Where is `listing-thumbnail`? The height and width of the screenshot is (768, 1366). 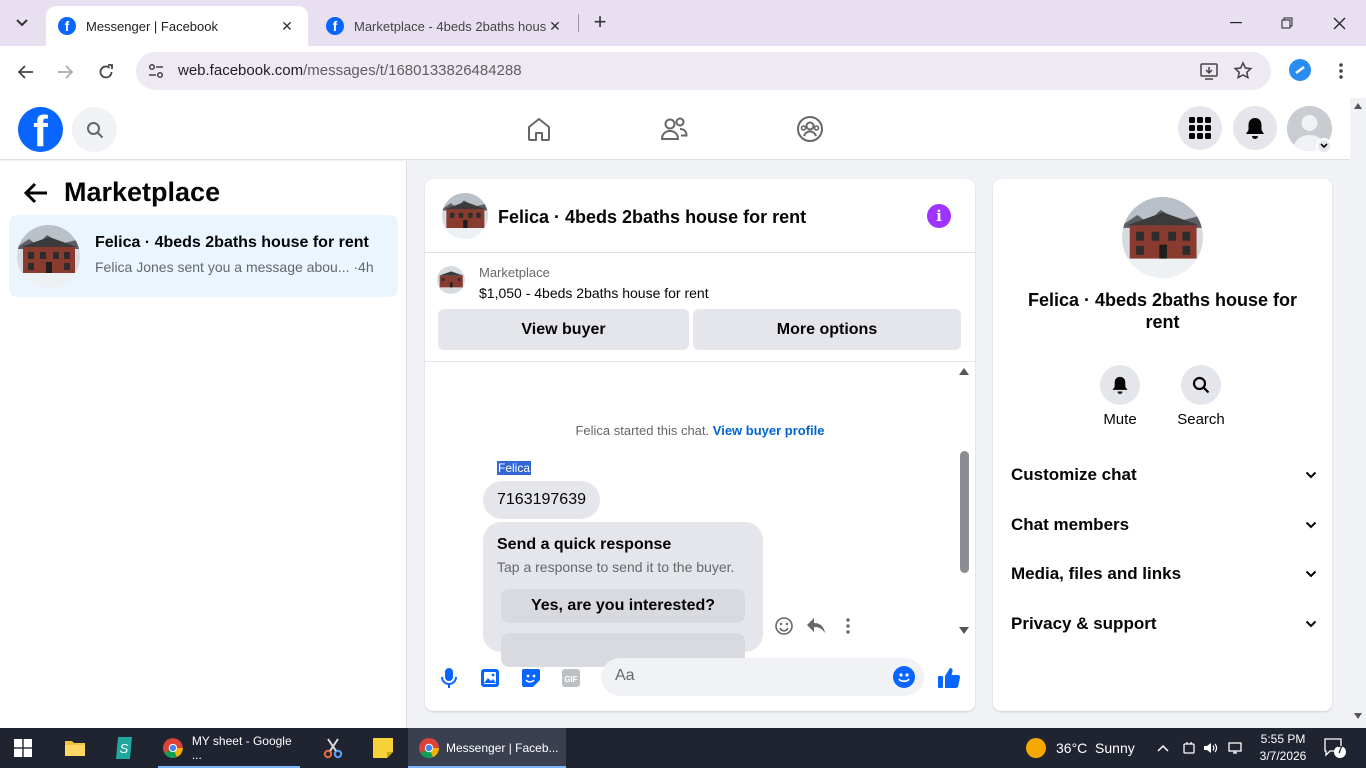
listing-thumbnail is located at coordinates (451, 280).